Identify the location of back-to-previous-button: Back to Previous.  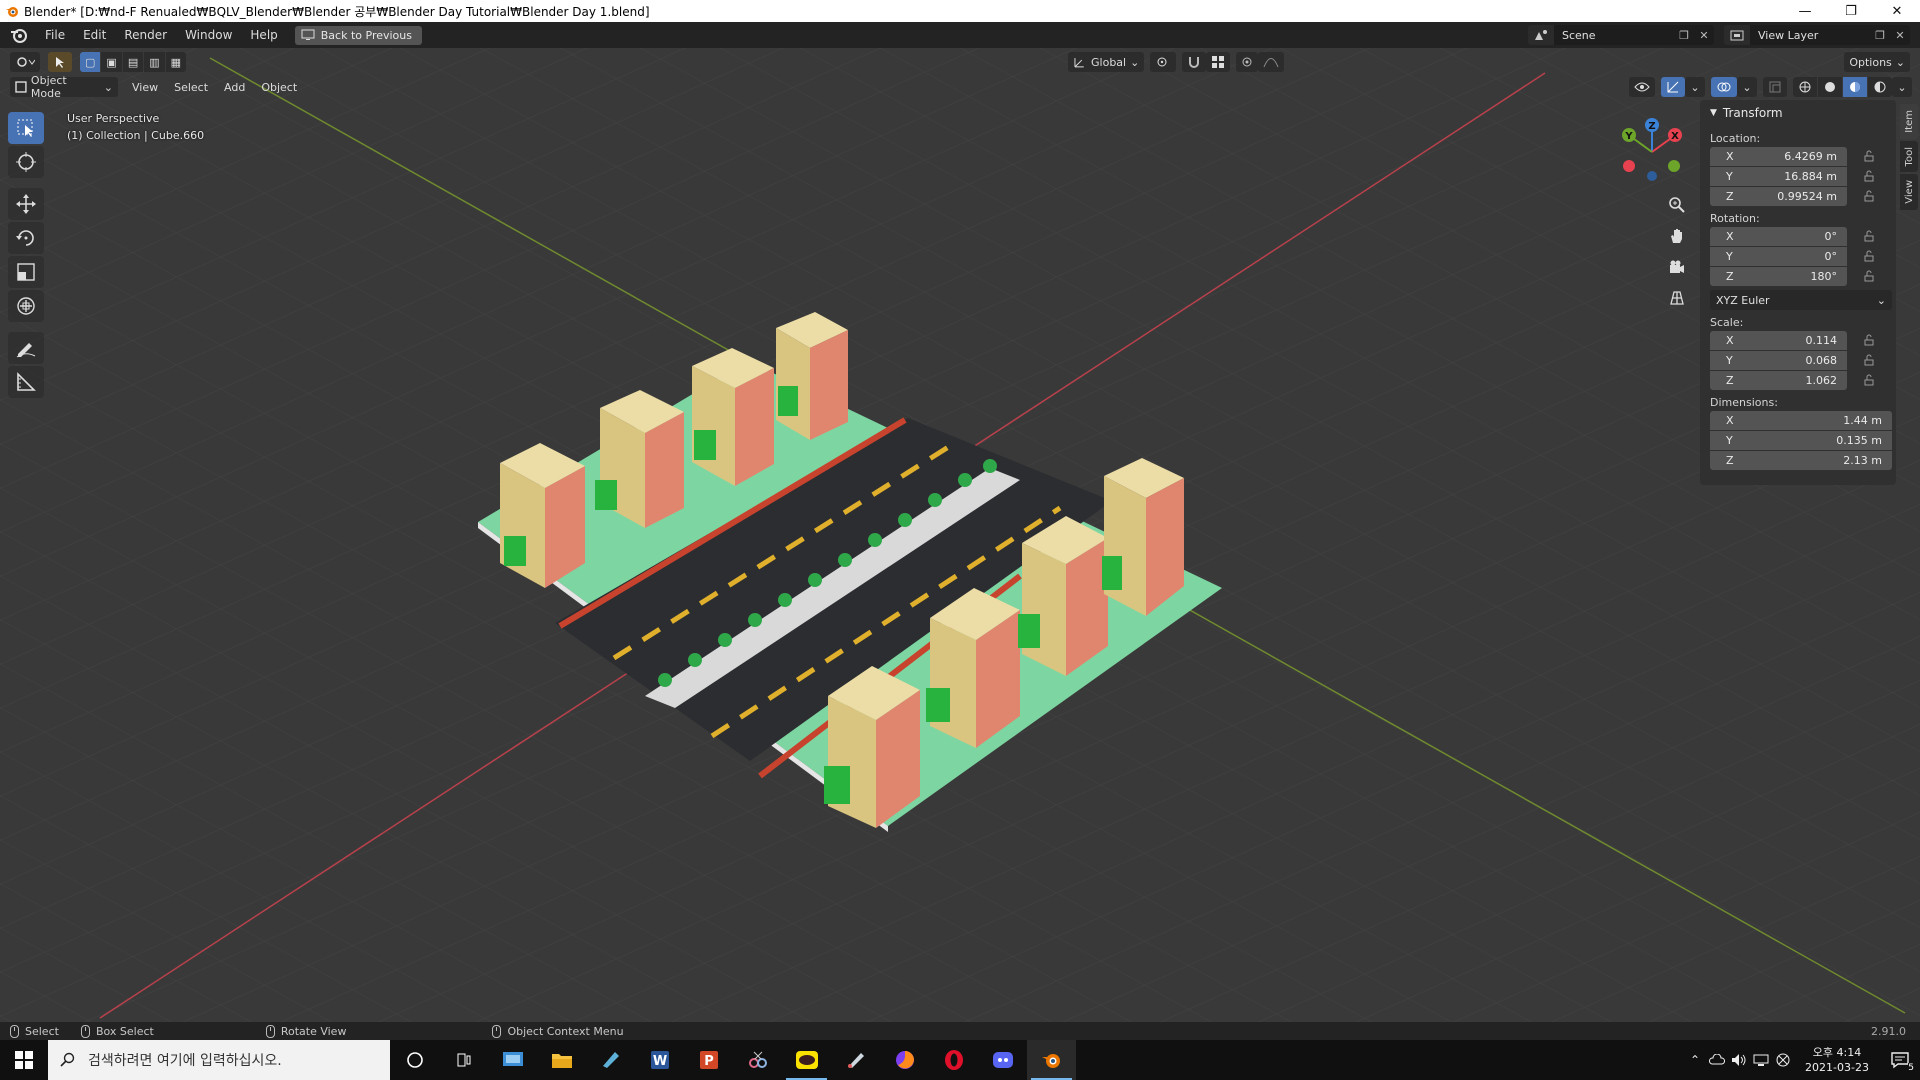
(358, 35).